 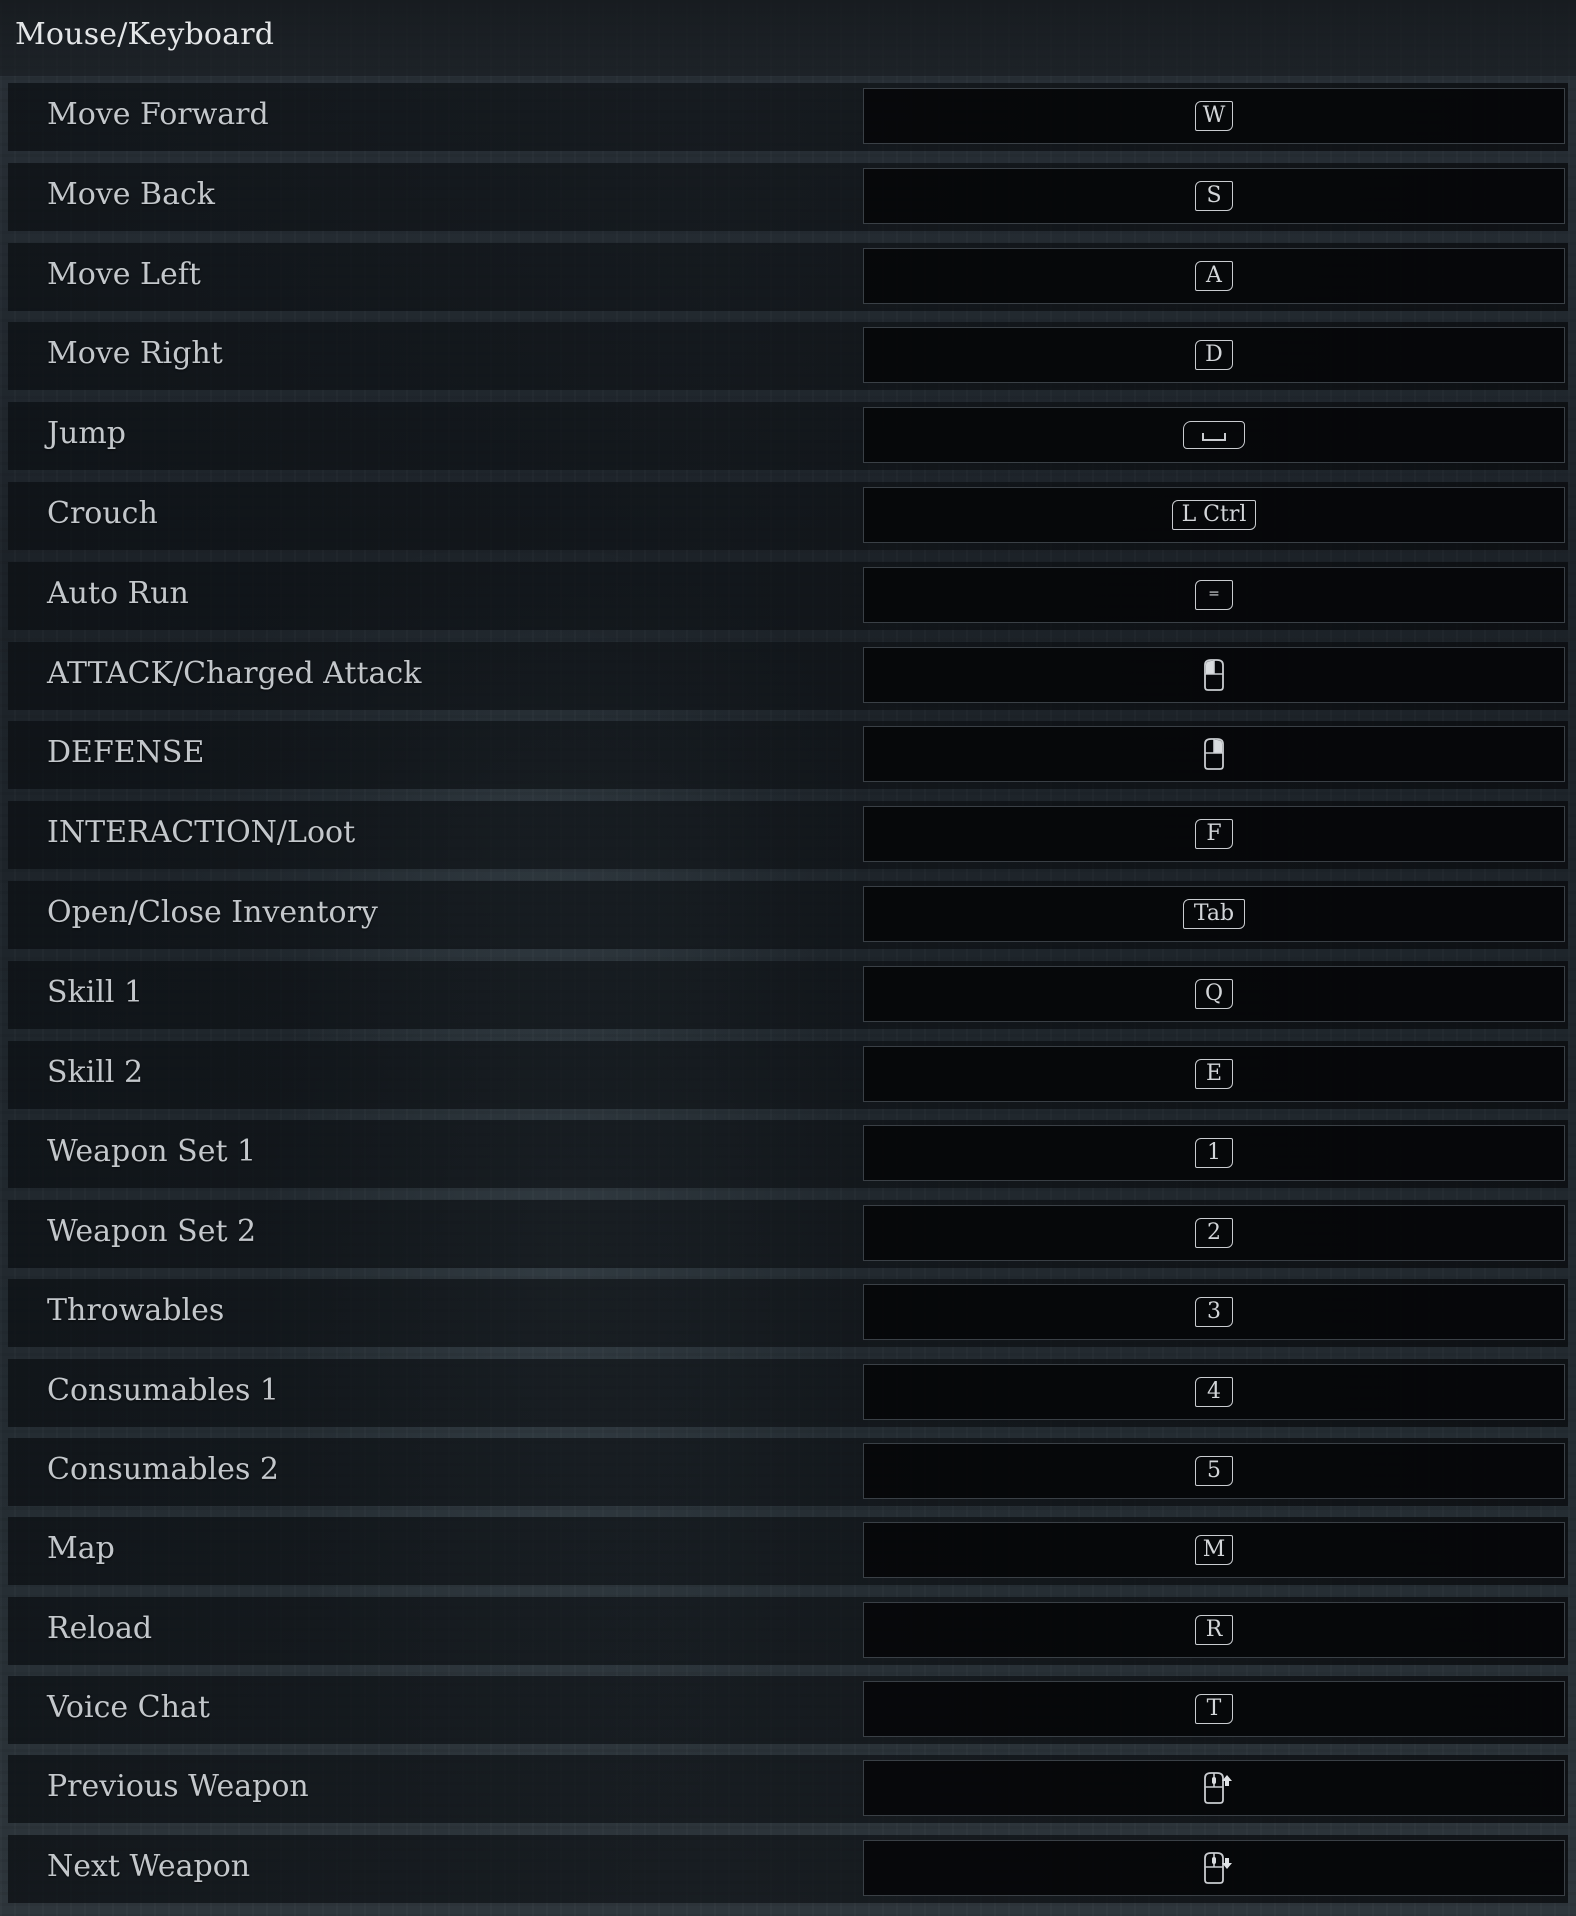 What do you see at coordinates (149, 1866) in the screenshot?
I see `action-label: Next Weapon` at bounding box center [149, 1866].